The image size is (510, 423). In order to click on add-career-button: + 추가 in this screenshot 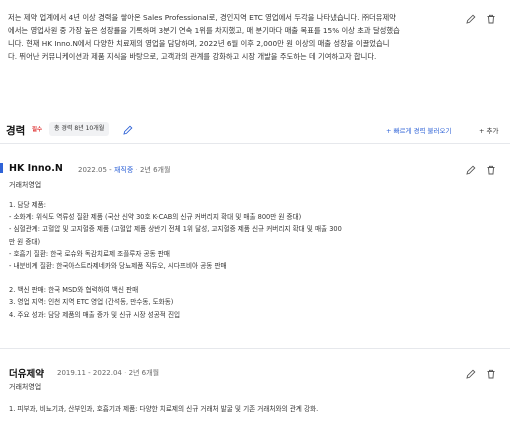, I will do `click(488, 130)`.